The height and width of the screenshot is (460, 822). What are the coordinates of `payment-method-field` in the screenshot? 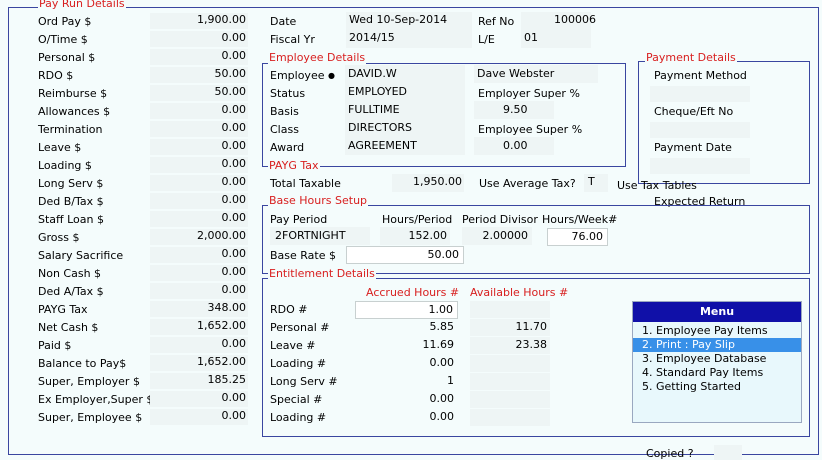 It's located at (700, 94).